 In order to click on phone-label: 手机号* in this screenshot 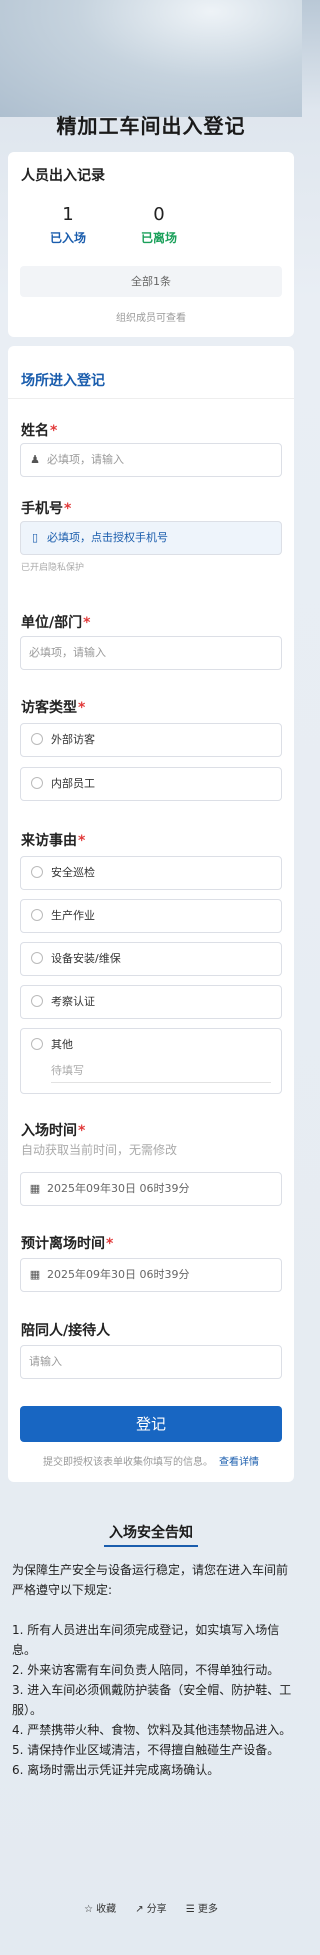, I will do `click(46, 509)`.